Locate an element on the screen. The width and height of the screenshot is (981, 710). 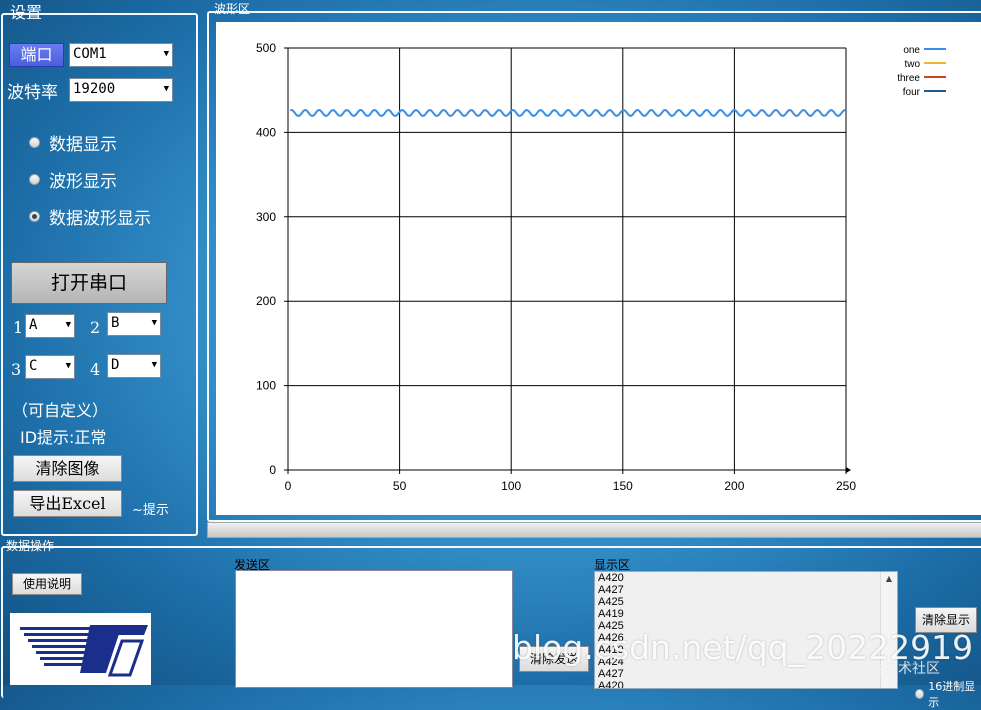
port-label: 端口 is located at coordinates (36, 55).